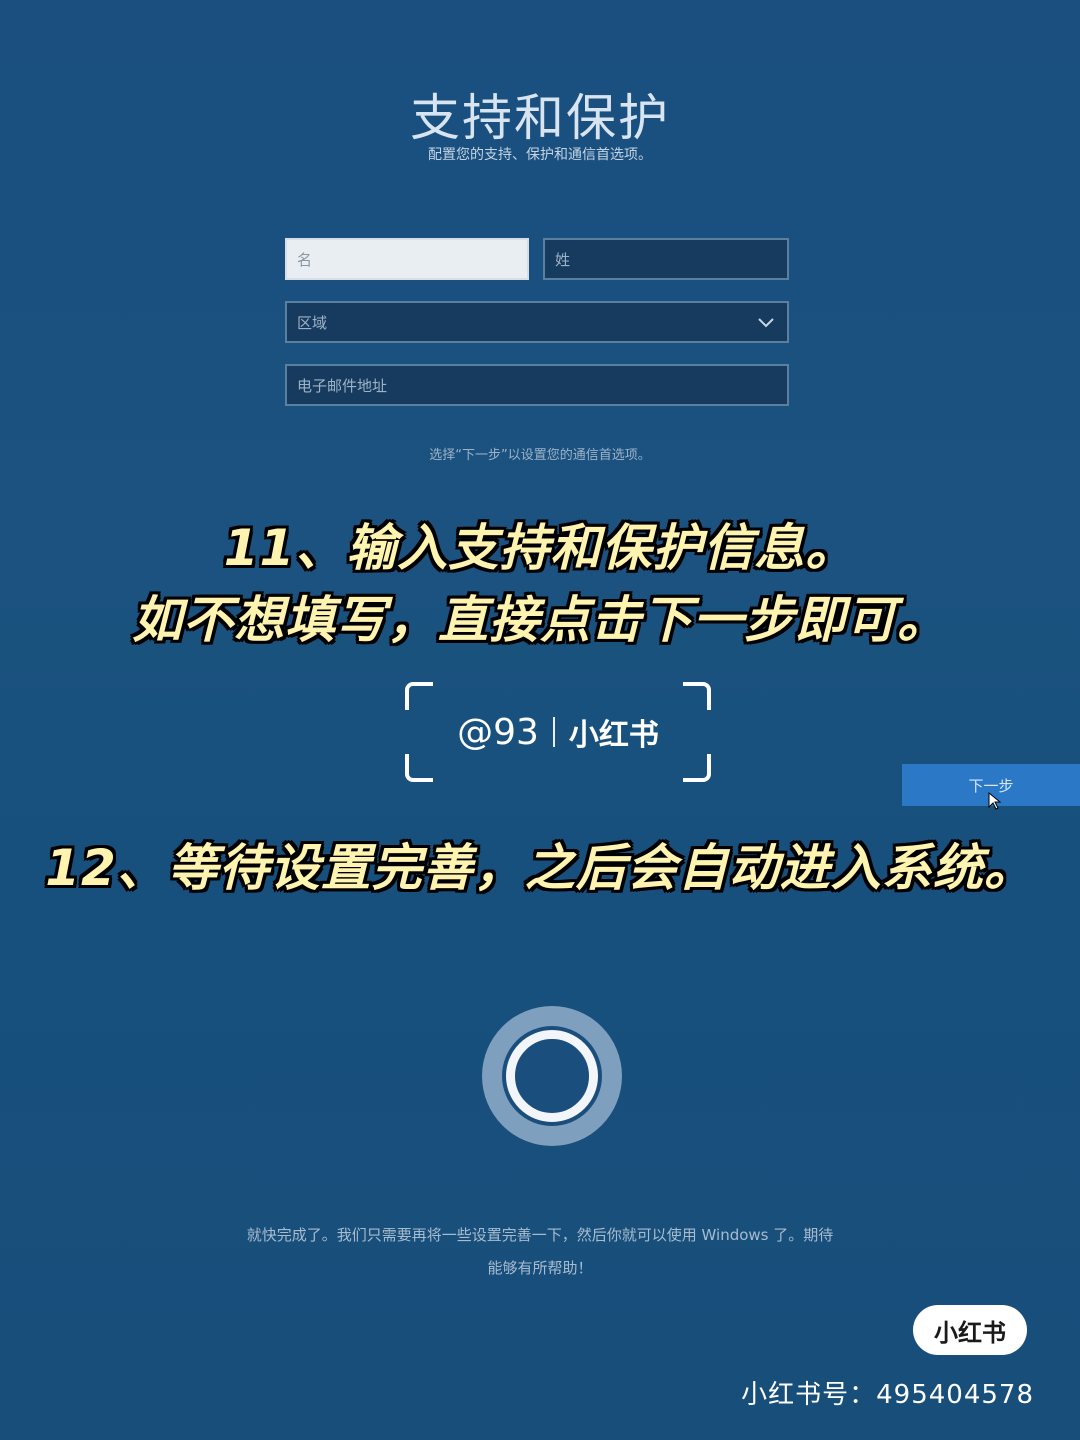  I want to click on chevron-down-icon, so click(766, 323).